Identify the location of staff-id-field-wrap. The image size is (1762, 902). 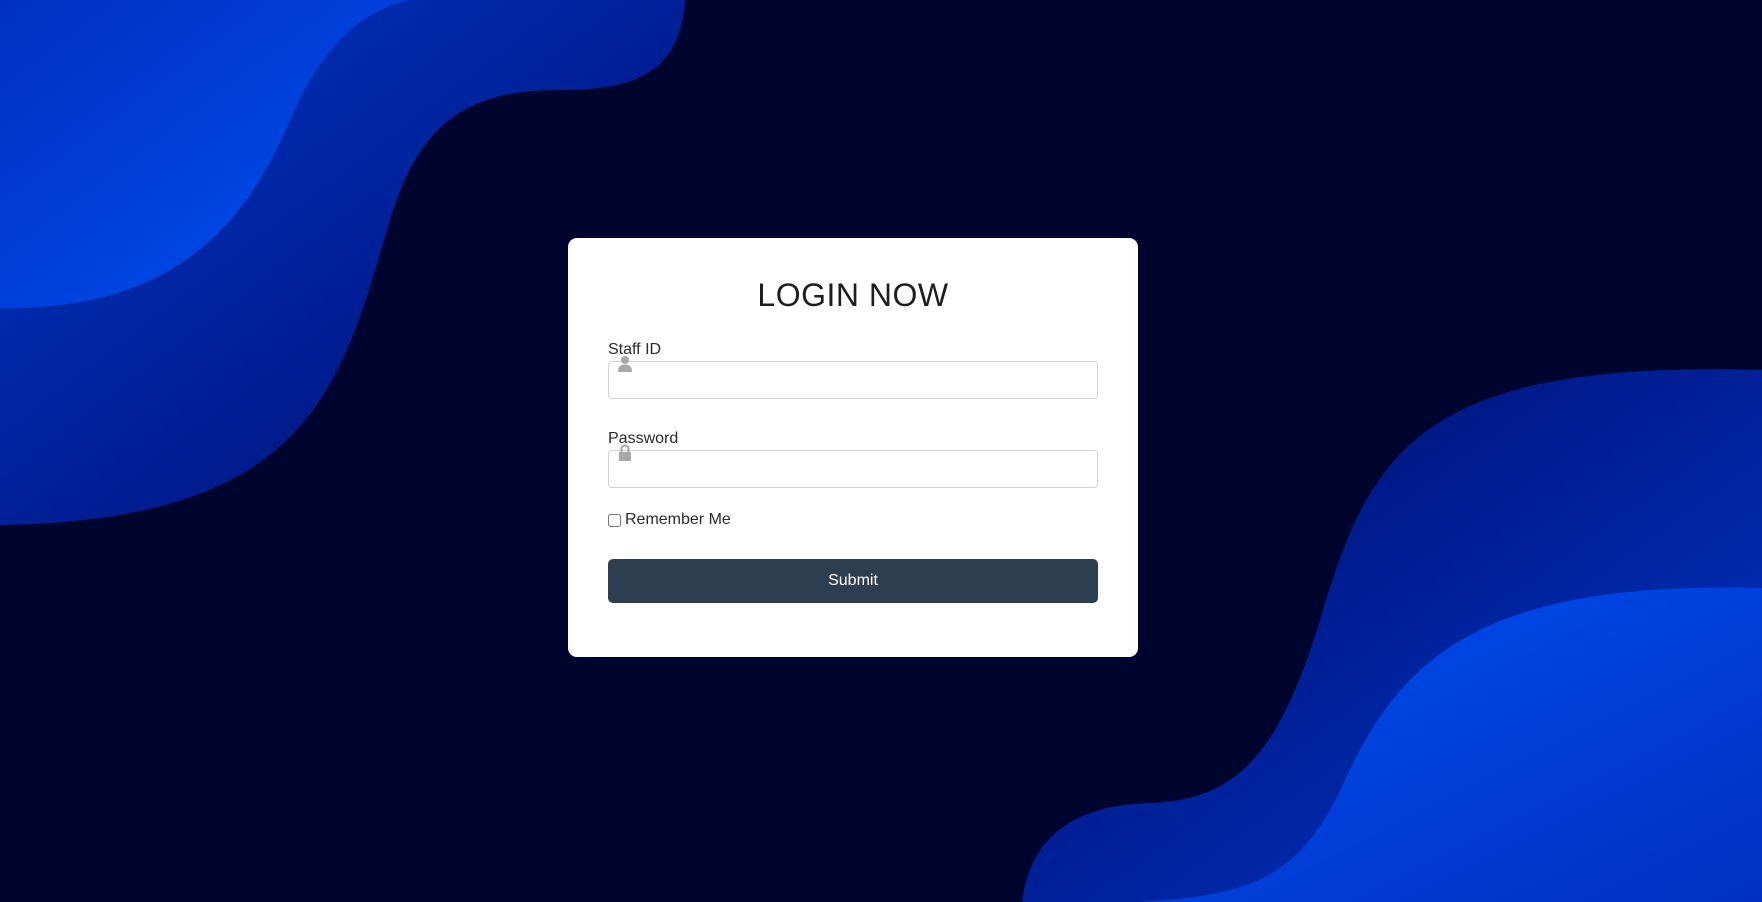
(853, 377).